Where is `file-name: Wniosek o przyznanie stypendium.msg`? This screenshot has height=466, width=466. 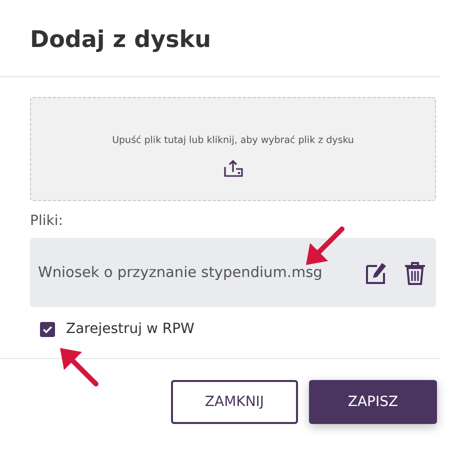
file-name: Wniosek o przyznanie stypendium.msg is located at coordinates (181, 272).